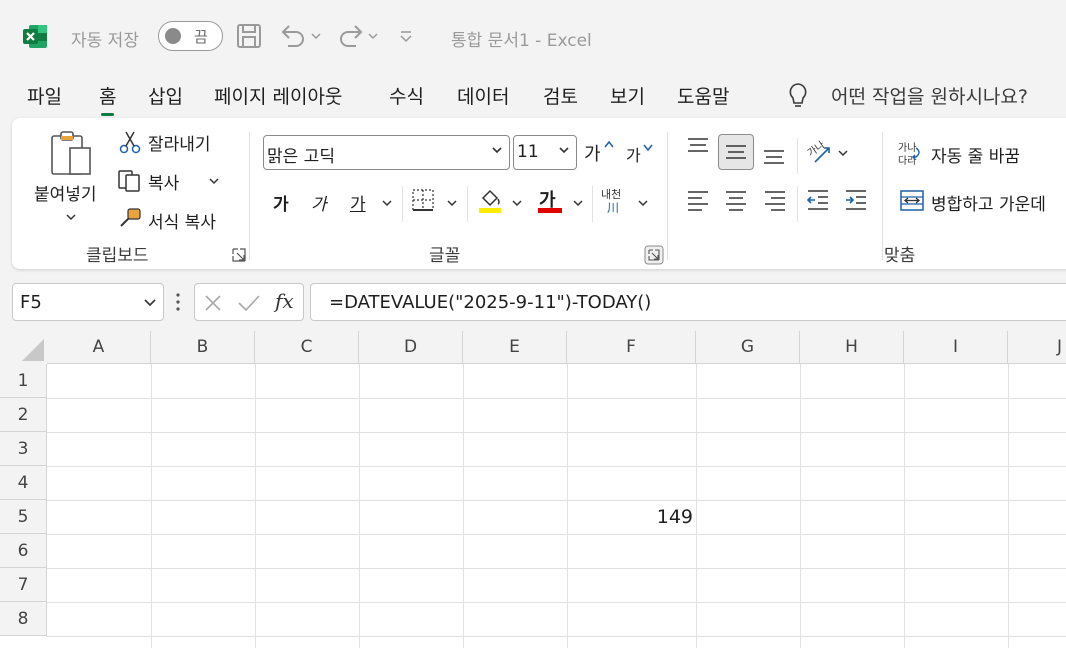 The width and height of the screenshot is (1066, 648). I want to click on insert-function-button: fx, so click(284, 301).